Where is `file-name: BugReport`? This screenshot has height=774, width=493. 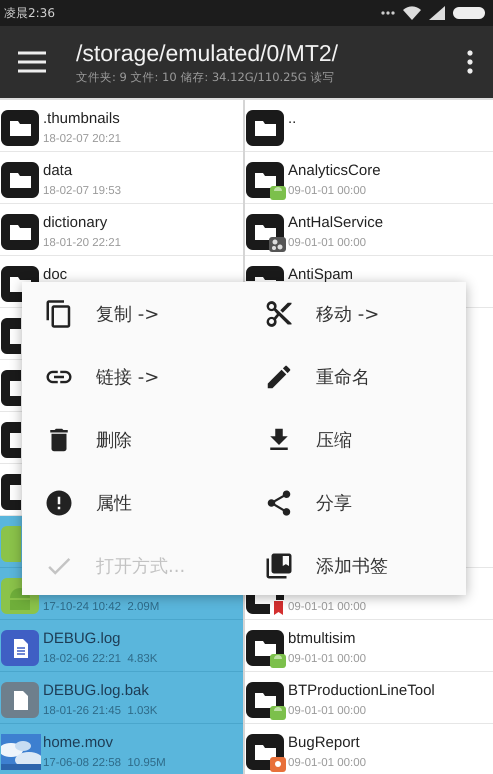
file-name: BugReport is located at coordinates (324, 743).